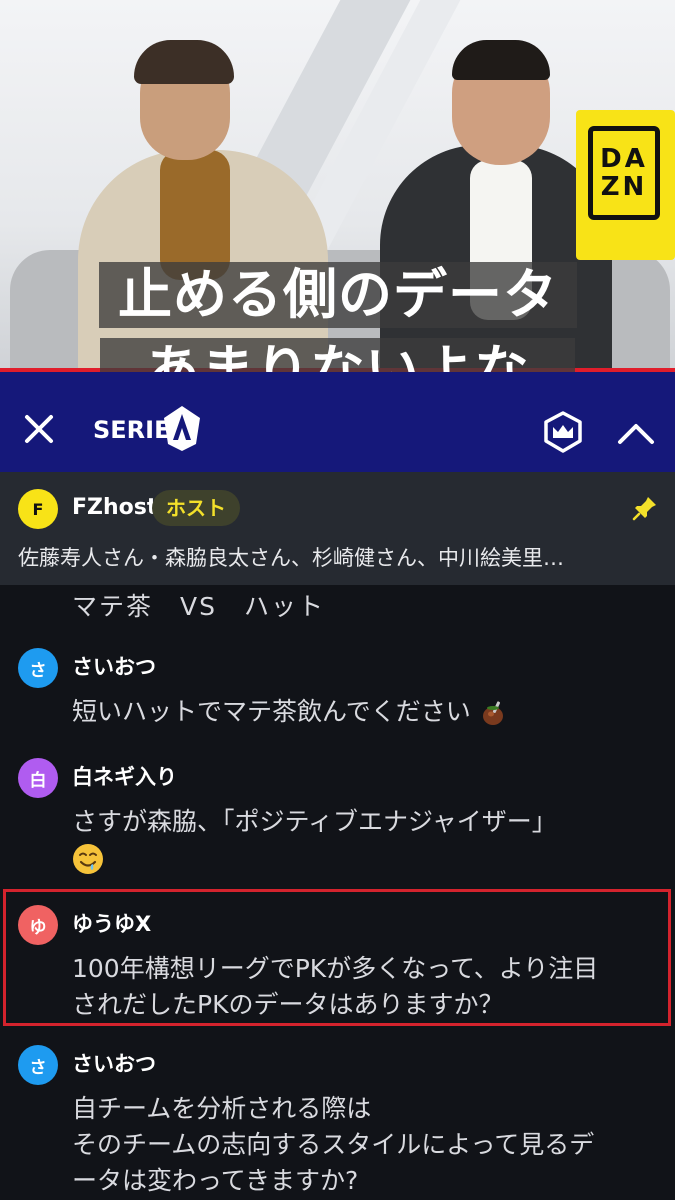 Image resolution: width=675 pixels, height=1200 pixels. I want to click on pin-icon, so click(644, 509).